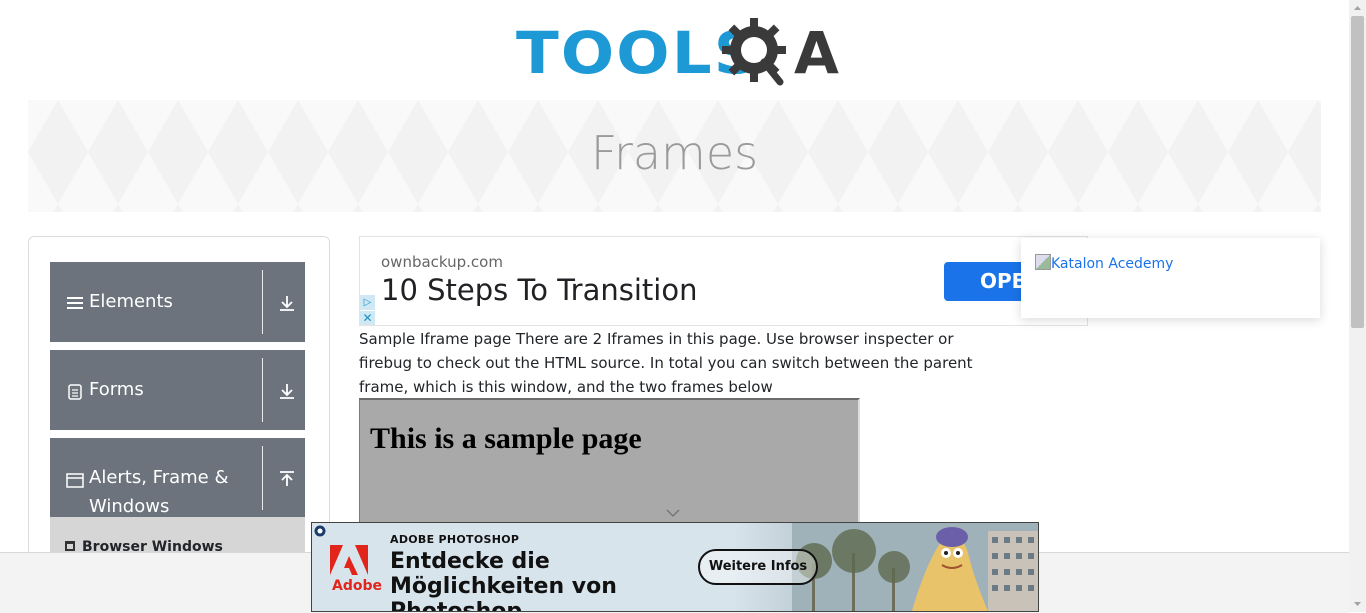  What do you see at coordinates (506, 438) in the screenshot?
I see `iframe-heading: This is a sample page` at bounding box center [506, 438].